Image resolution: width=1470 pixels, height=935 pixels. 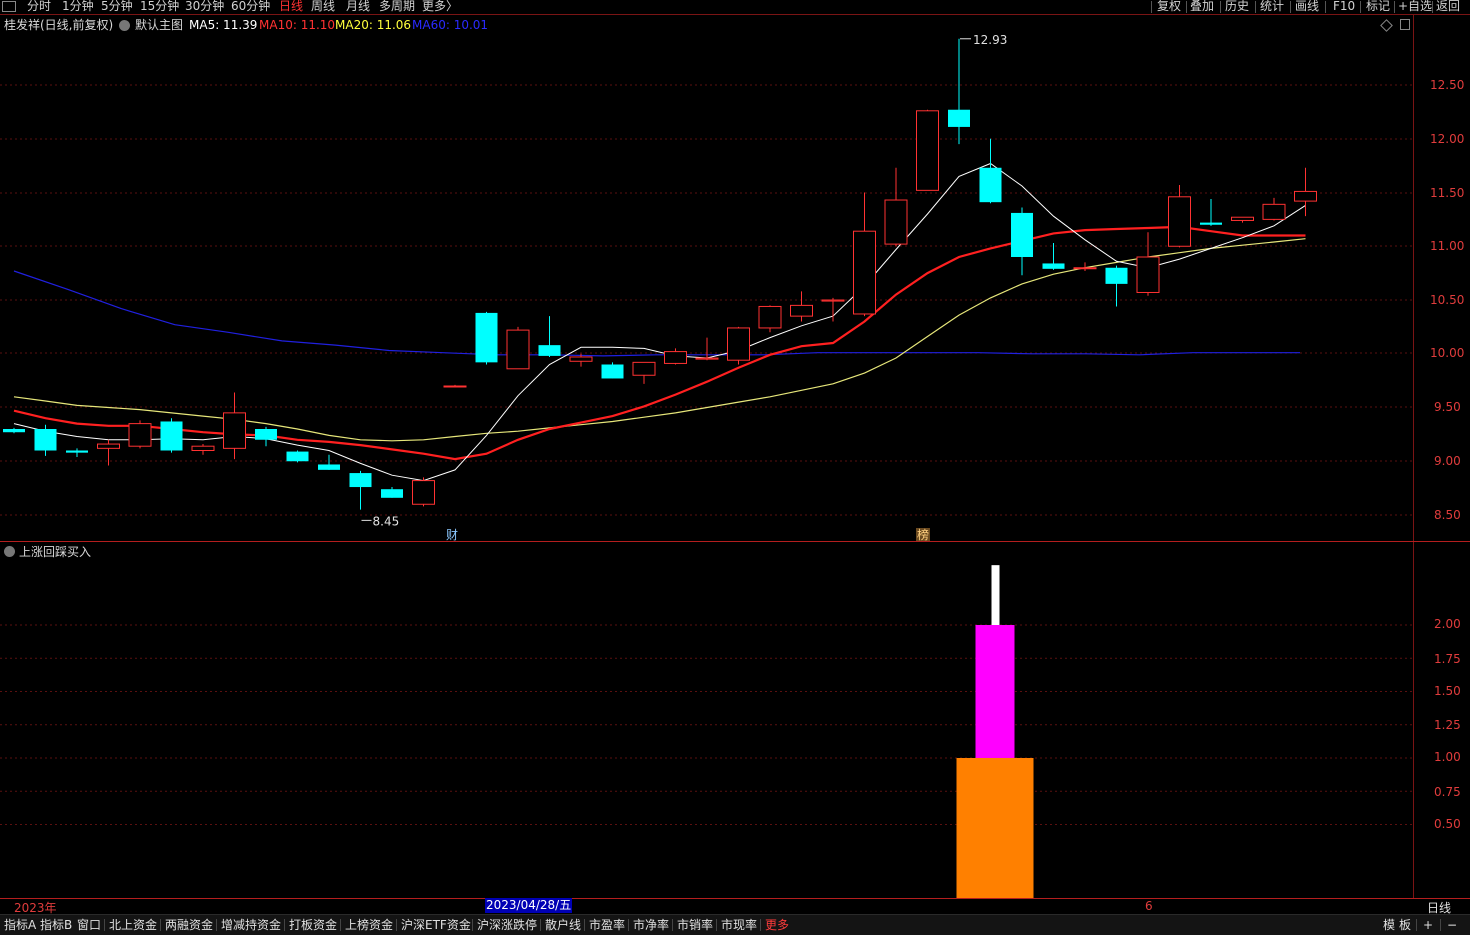 I want to click on tab-pb: 市净率, so click(x=651, y=925).